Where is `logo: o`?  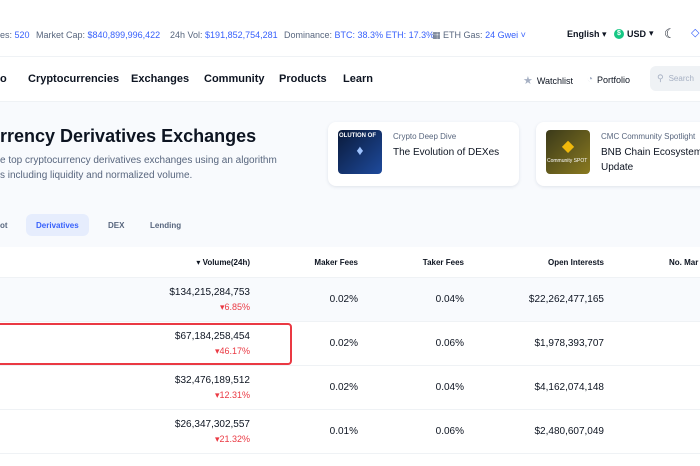
logo: o is located at coordinates (3, 79).